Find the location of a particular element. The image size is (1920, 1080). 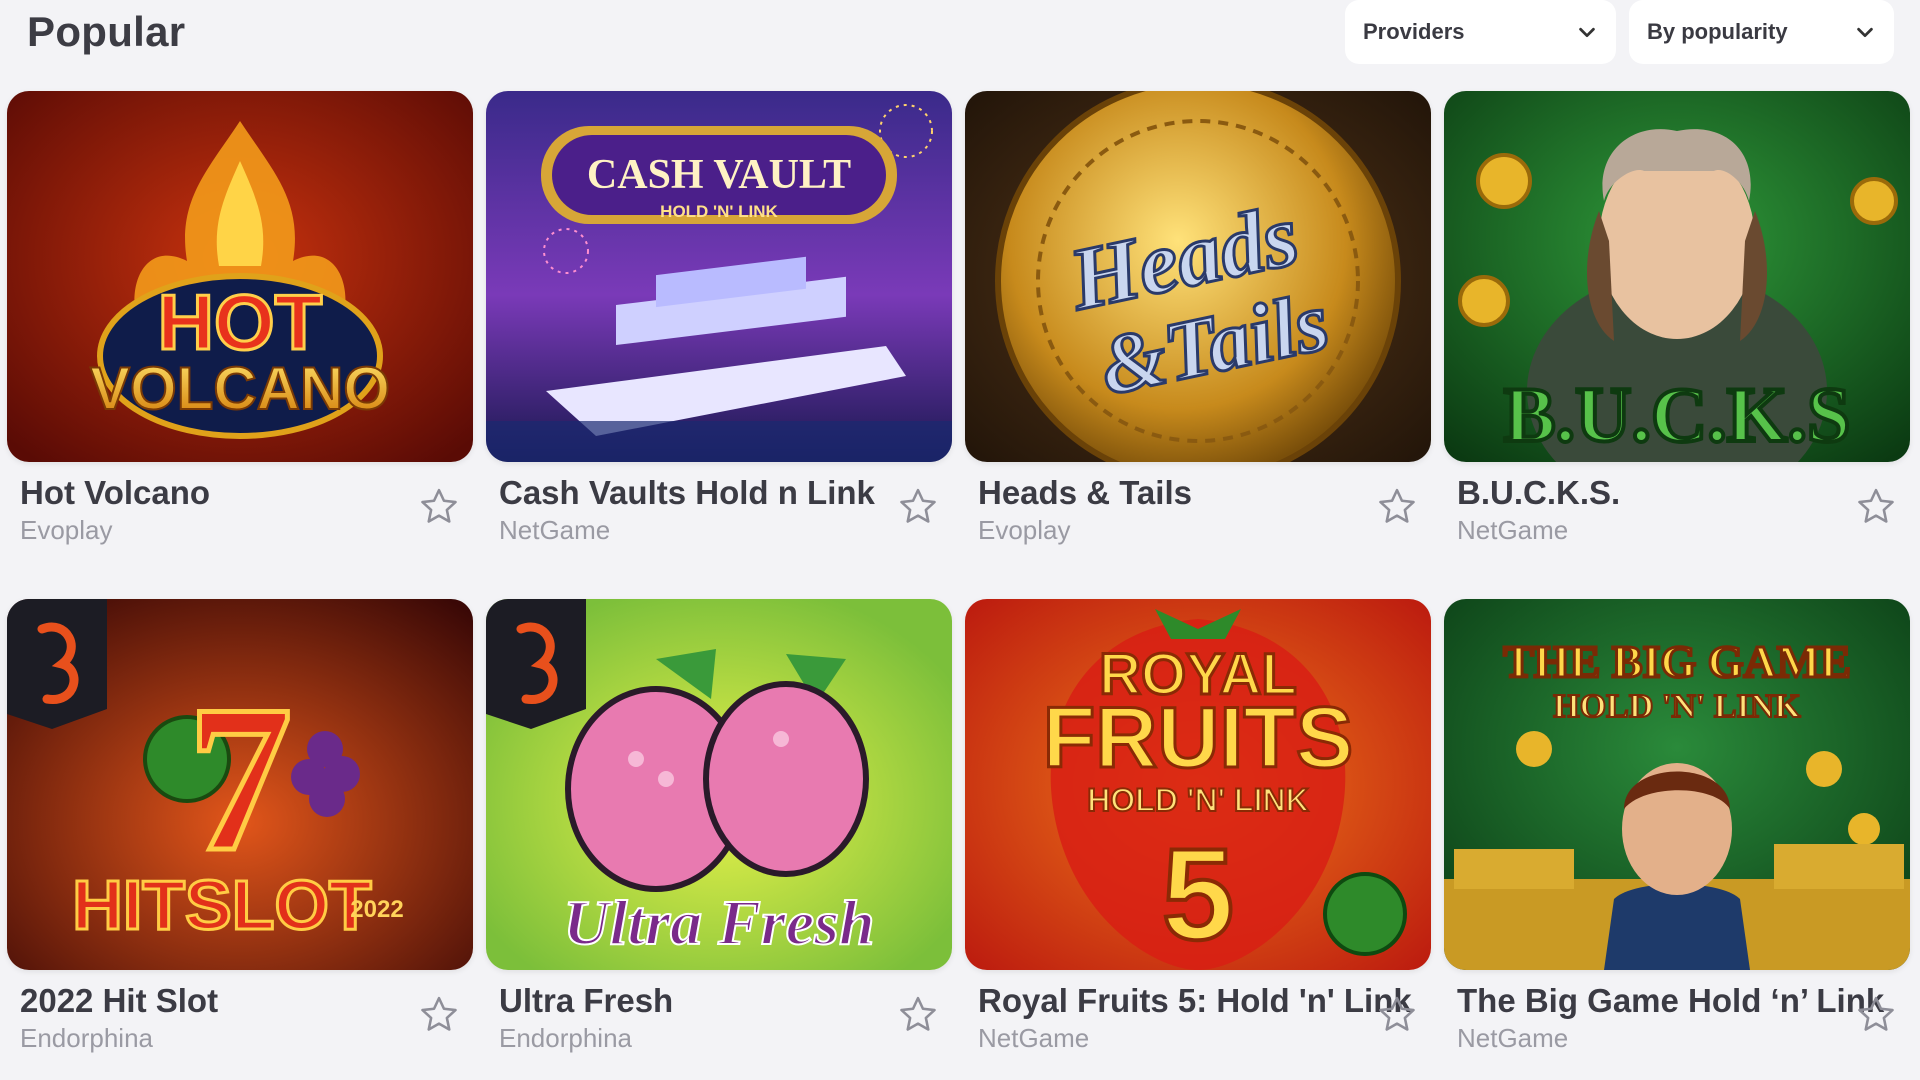

game-card: B.U.C.K.S B.U.C.K.S. NetGame is located at coordinates (1677, 318).